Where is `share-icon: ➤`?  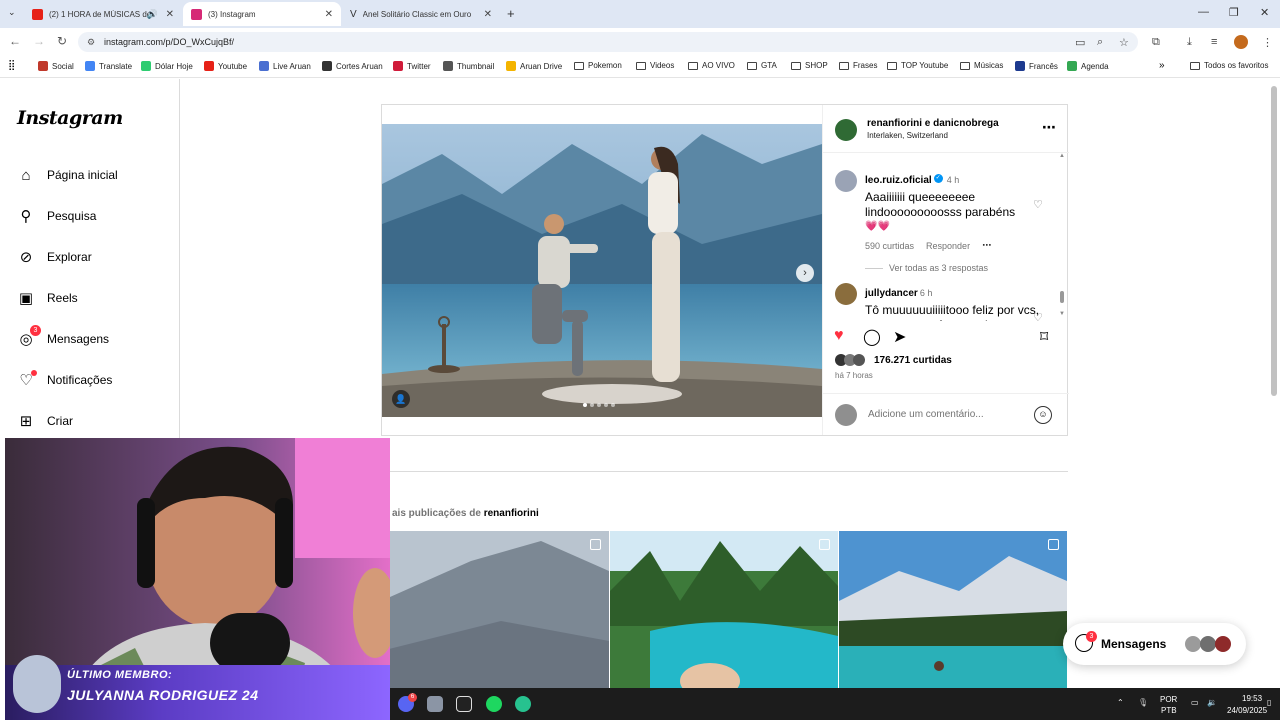
share-icon: ➤ is located at coordinates (899, 337).